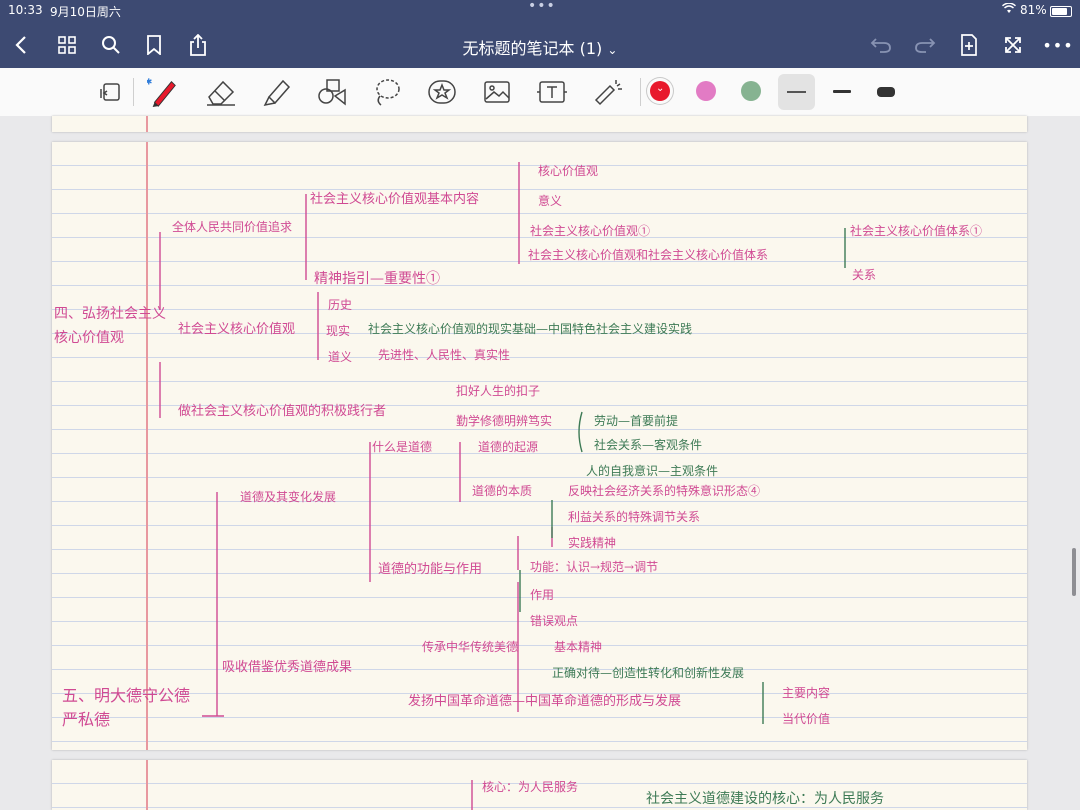  What do you see at coordinates (508, 447) in the screenshot?
I see `note-m1a1: 道德的起源` at bounding box center [508, 447].